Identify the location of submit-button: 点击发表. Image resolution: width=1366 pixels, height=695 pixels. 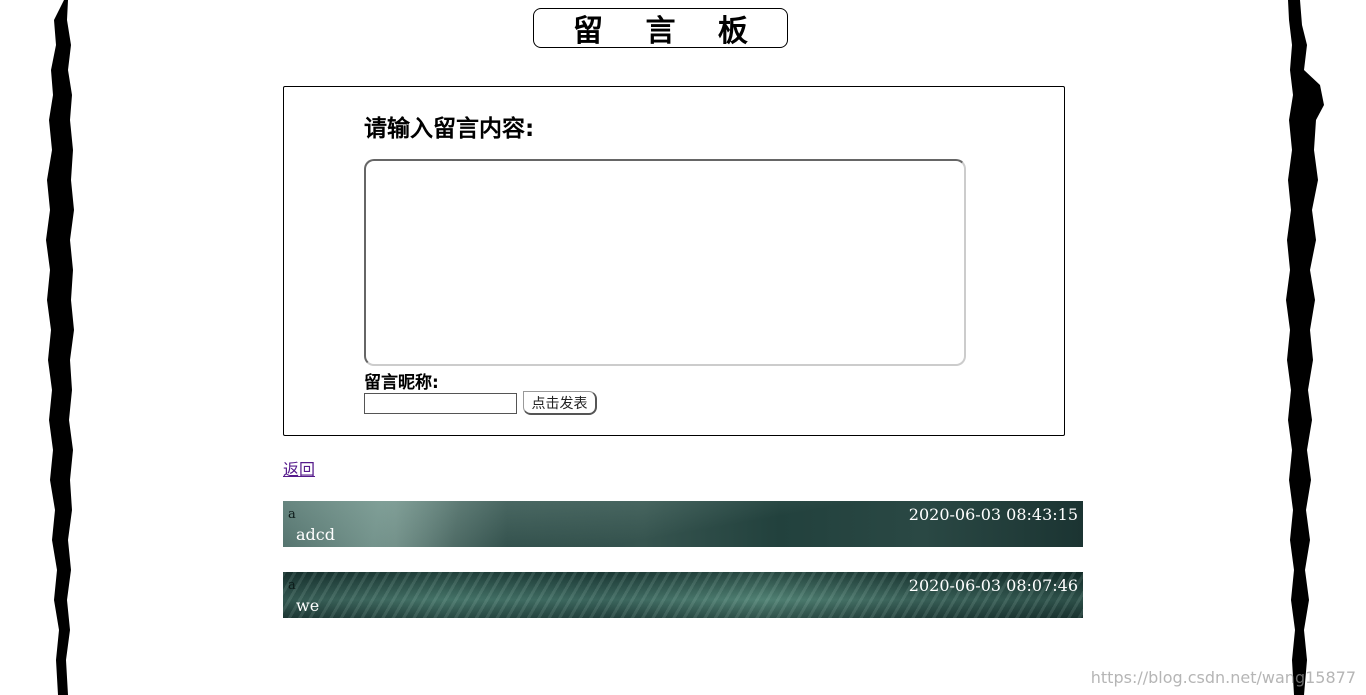
(560, 403).